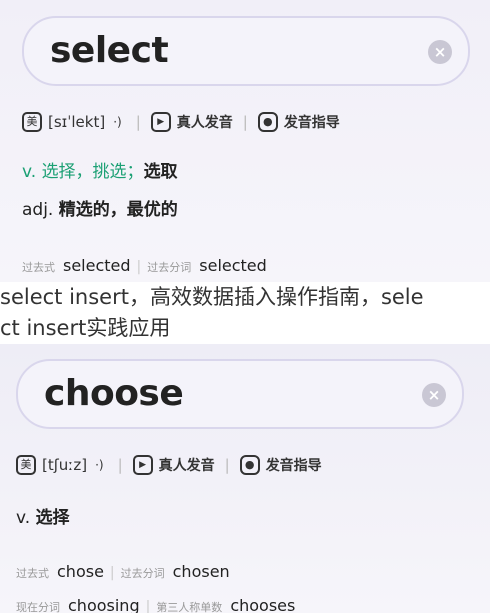 The image size is (490, 613). I want to click on definitions: v. 选择, so click(43, 523).